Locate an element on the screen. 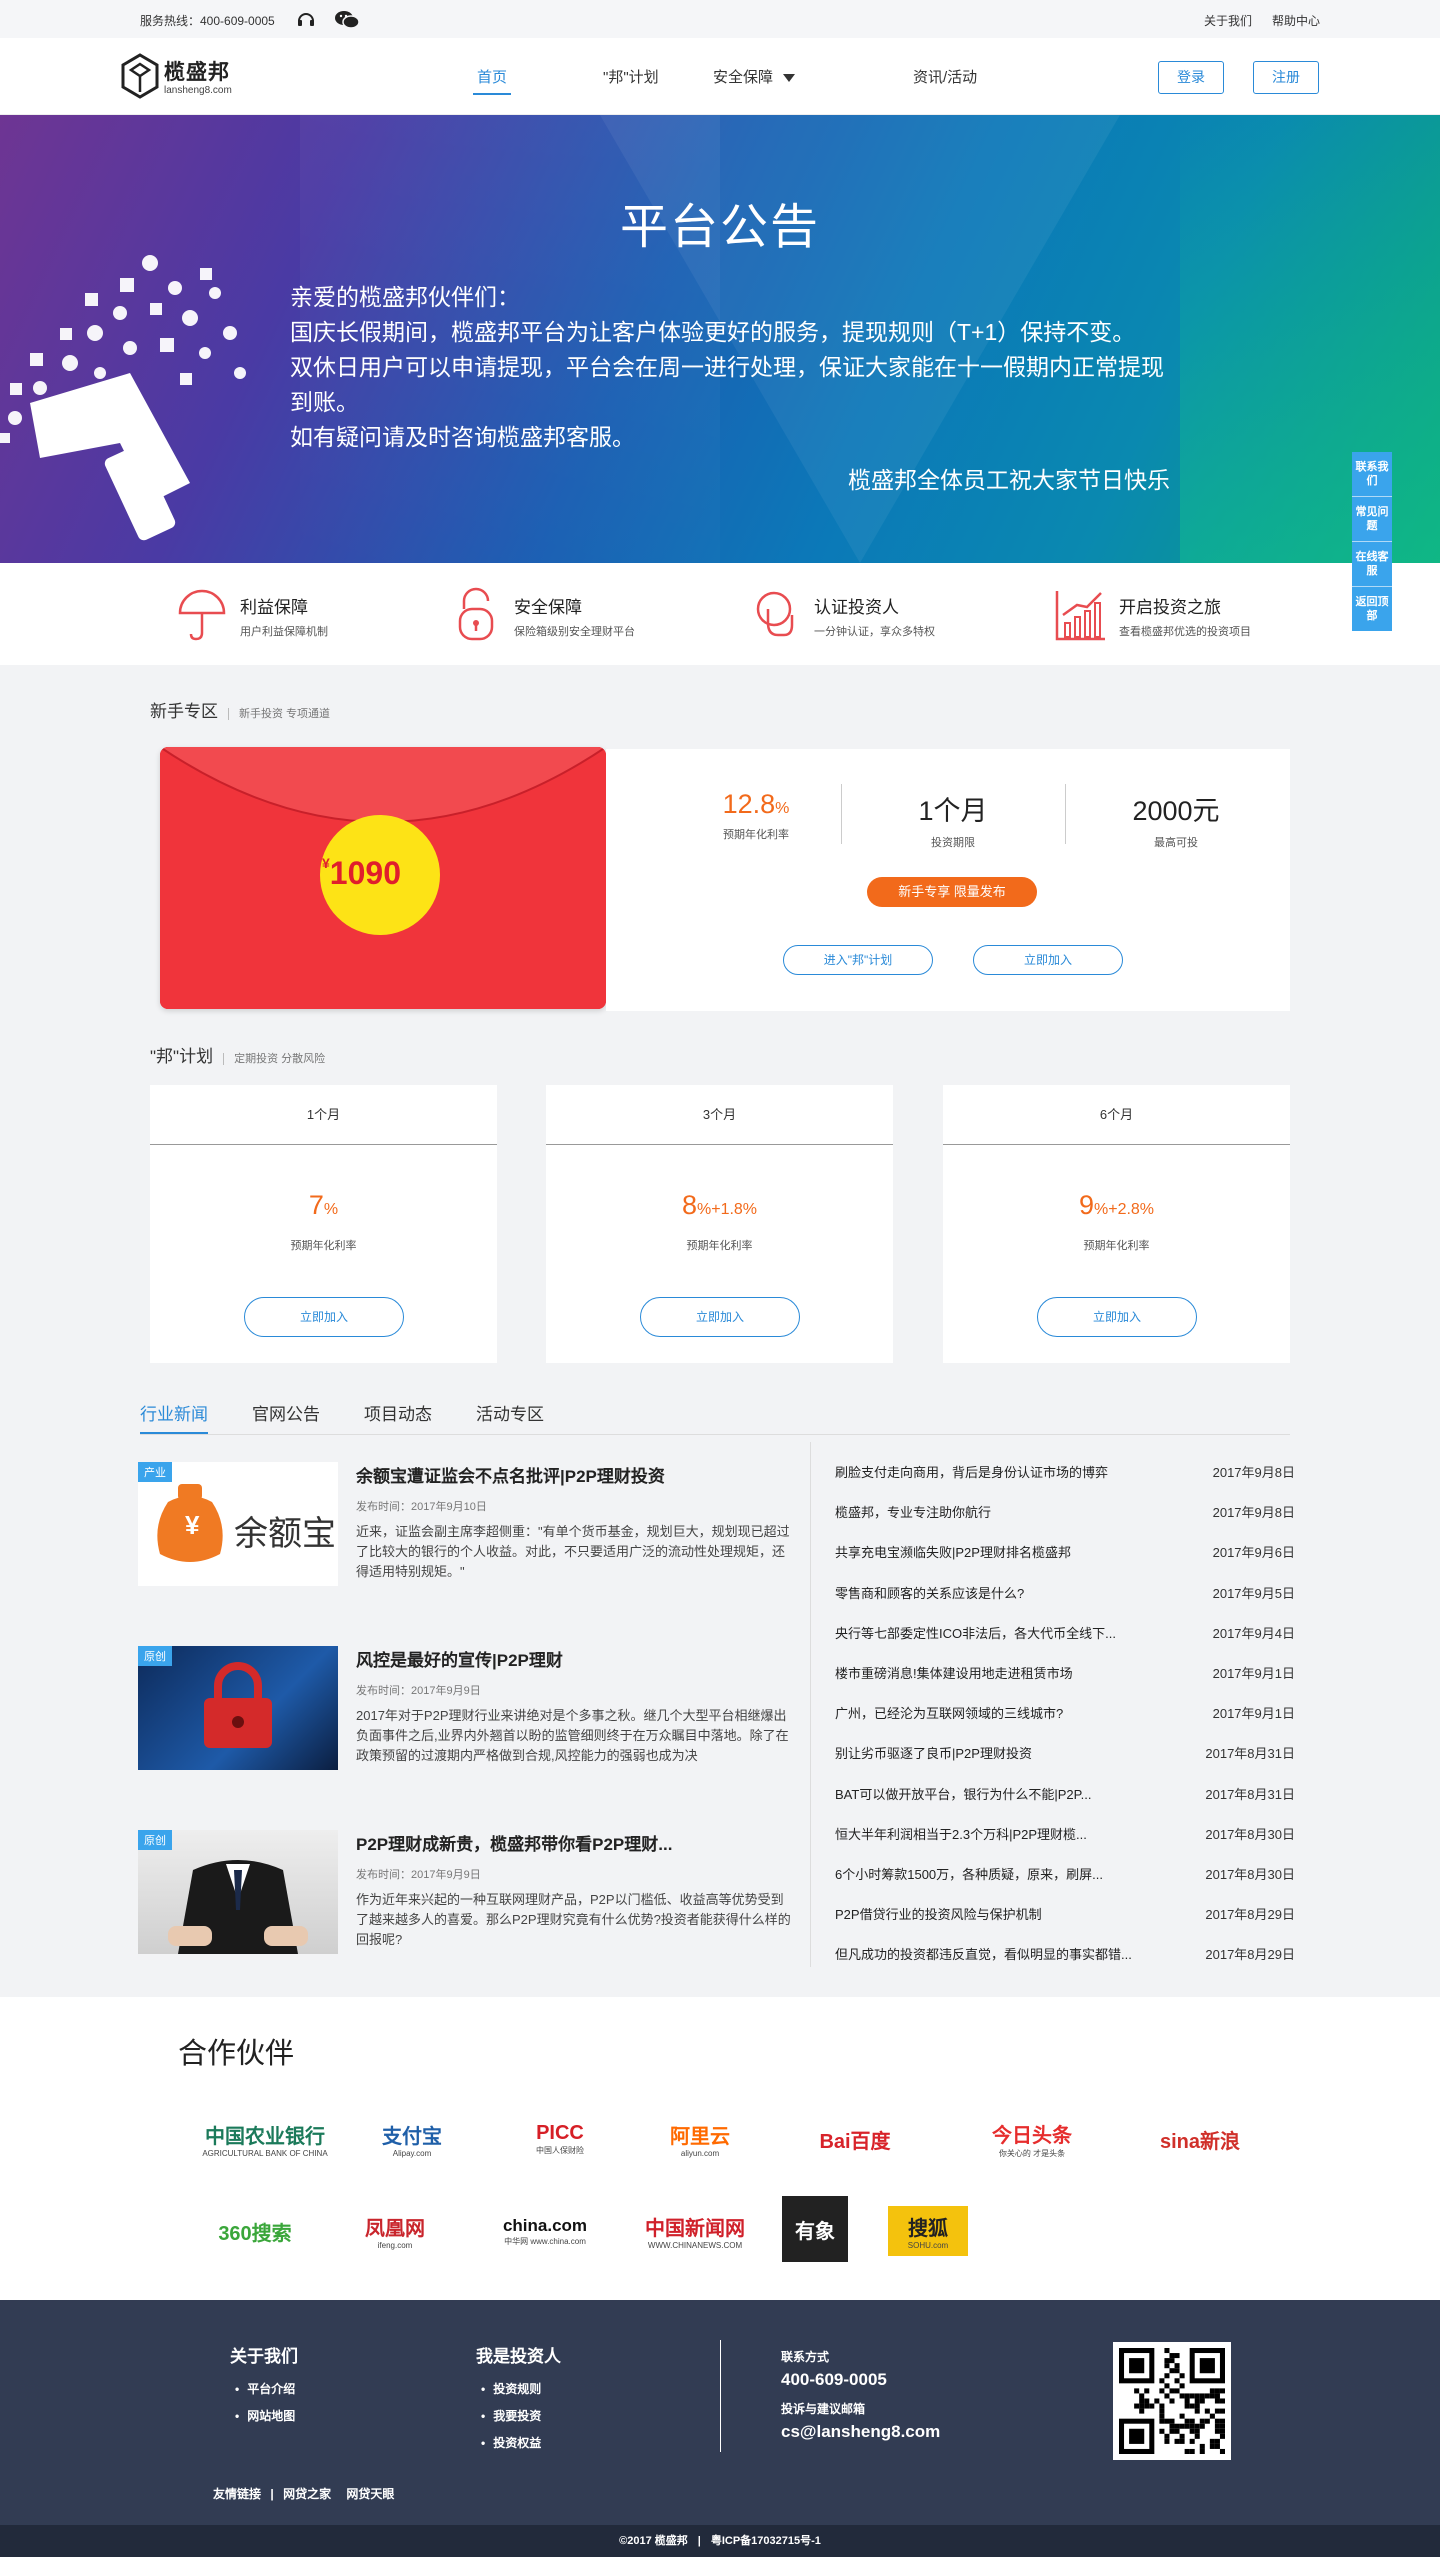 The image size is (1440, 2557). about-us-link: 关于我们 is located at coordinates (1228, 20).